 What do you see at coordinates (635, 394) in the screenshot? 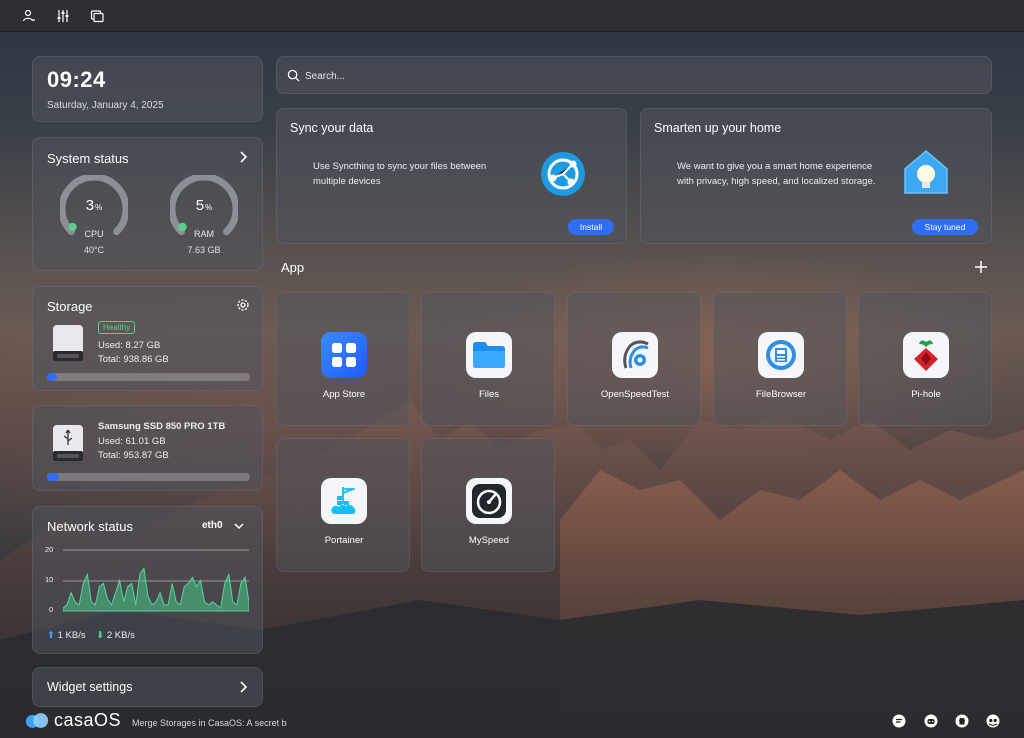
I see `app-label: OpenSpeedTest` at bounding box center [635, 394].